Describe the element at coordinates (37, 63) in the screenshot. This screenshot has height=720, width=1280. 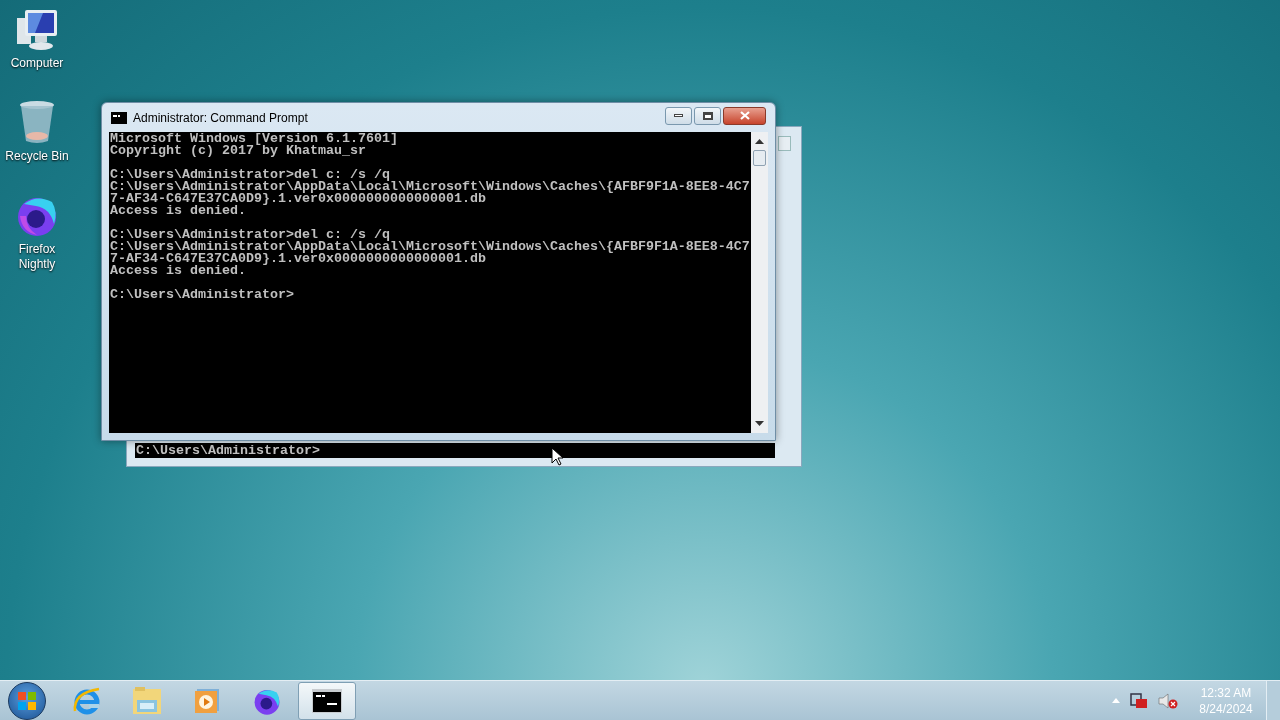
I see `desktop-icon-label: Computer` at that location.